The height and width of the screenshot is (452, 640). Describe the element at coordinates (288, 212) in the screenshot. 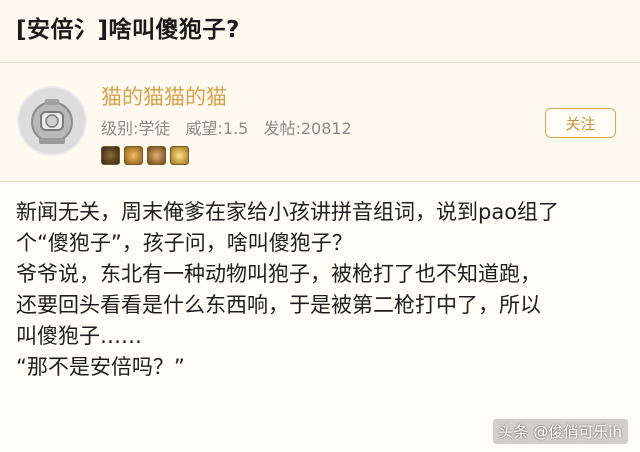

I see `post-line: 新闻无关，周末俺爹在家给小孩讲拼音组词，说到pao组了` at that location.